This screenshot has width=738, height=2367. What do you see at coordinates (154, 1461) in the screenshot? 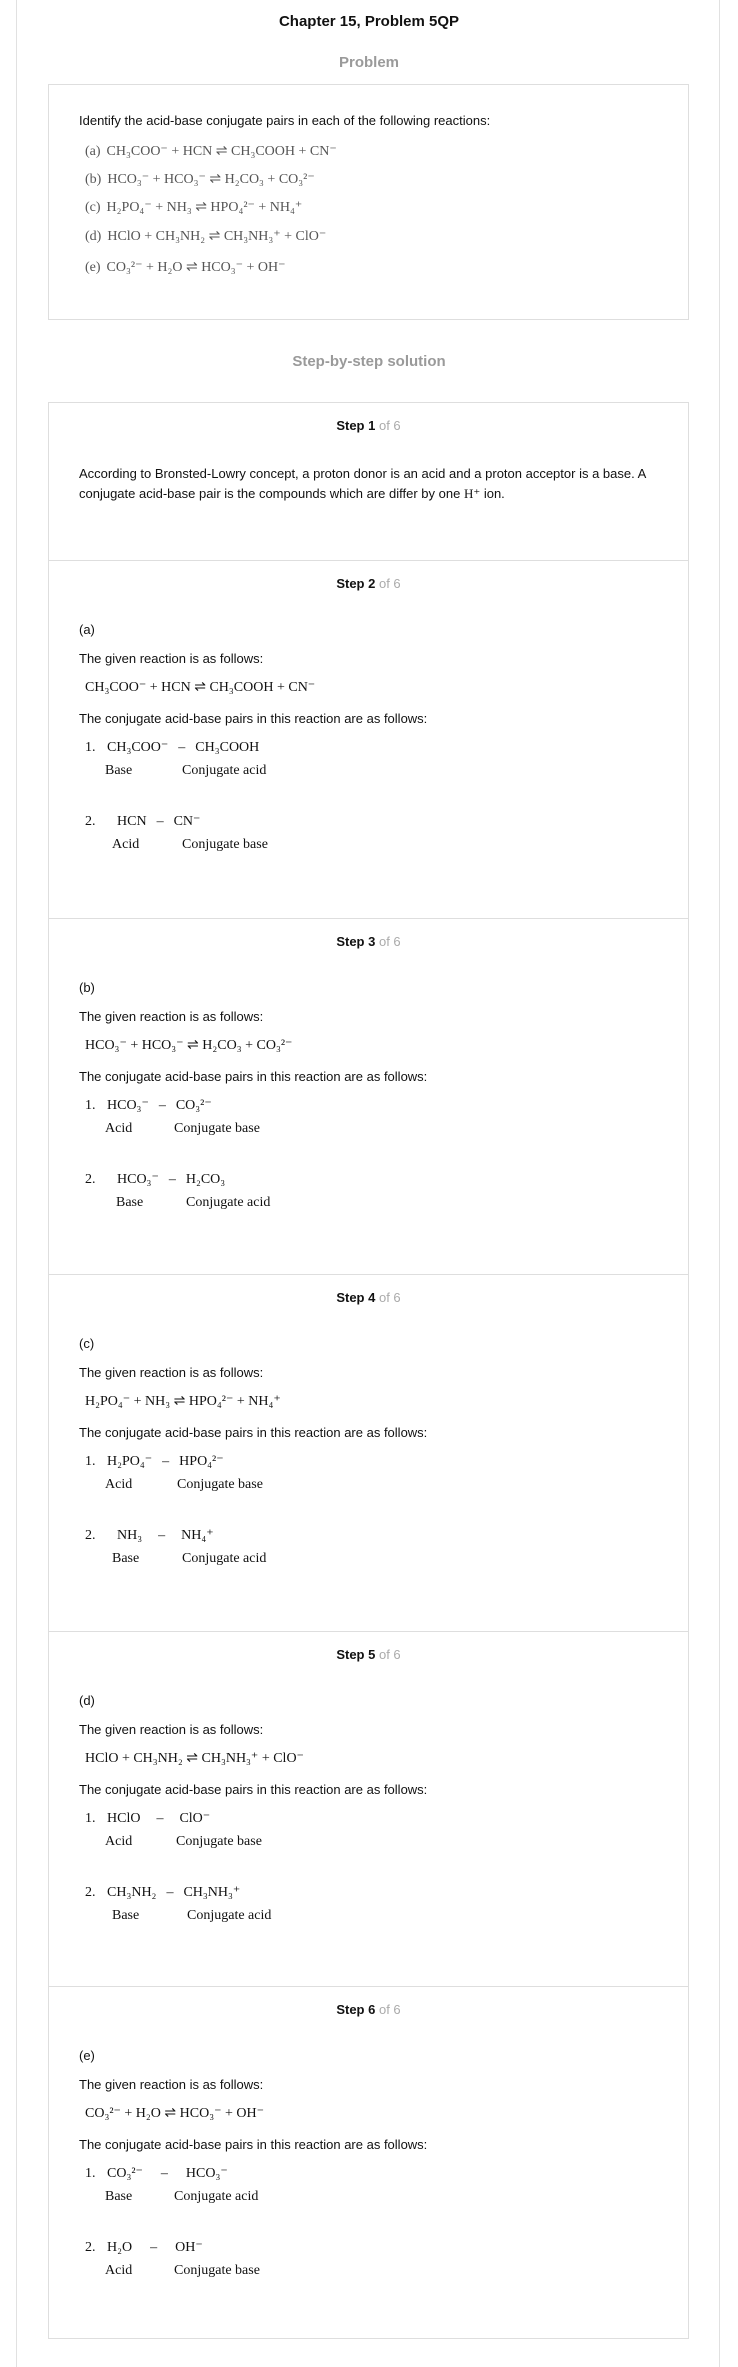
I see `pair-1: 1. H₂PO₄⁻ – HPO₄²⁻` at bounding box center [154, 1461].